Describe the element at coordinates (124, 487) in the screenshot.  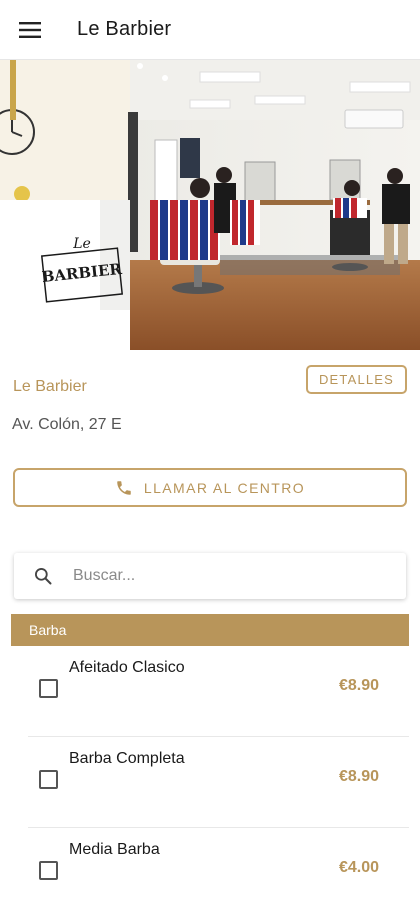
I see `phone-icon` at that location.